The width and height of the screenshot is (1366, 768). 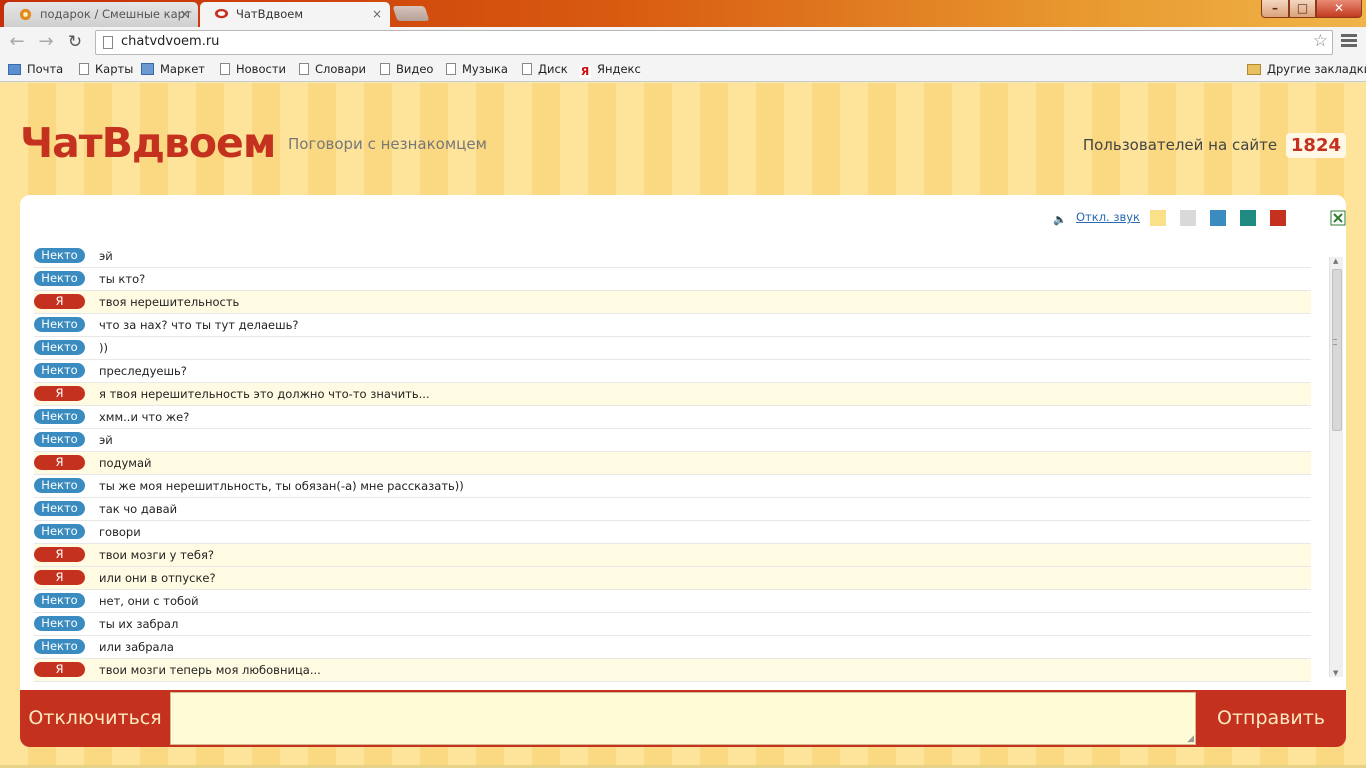 I want to click on bookmark-news: Новости, so click(x=253, y=69).